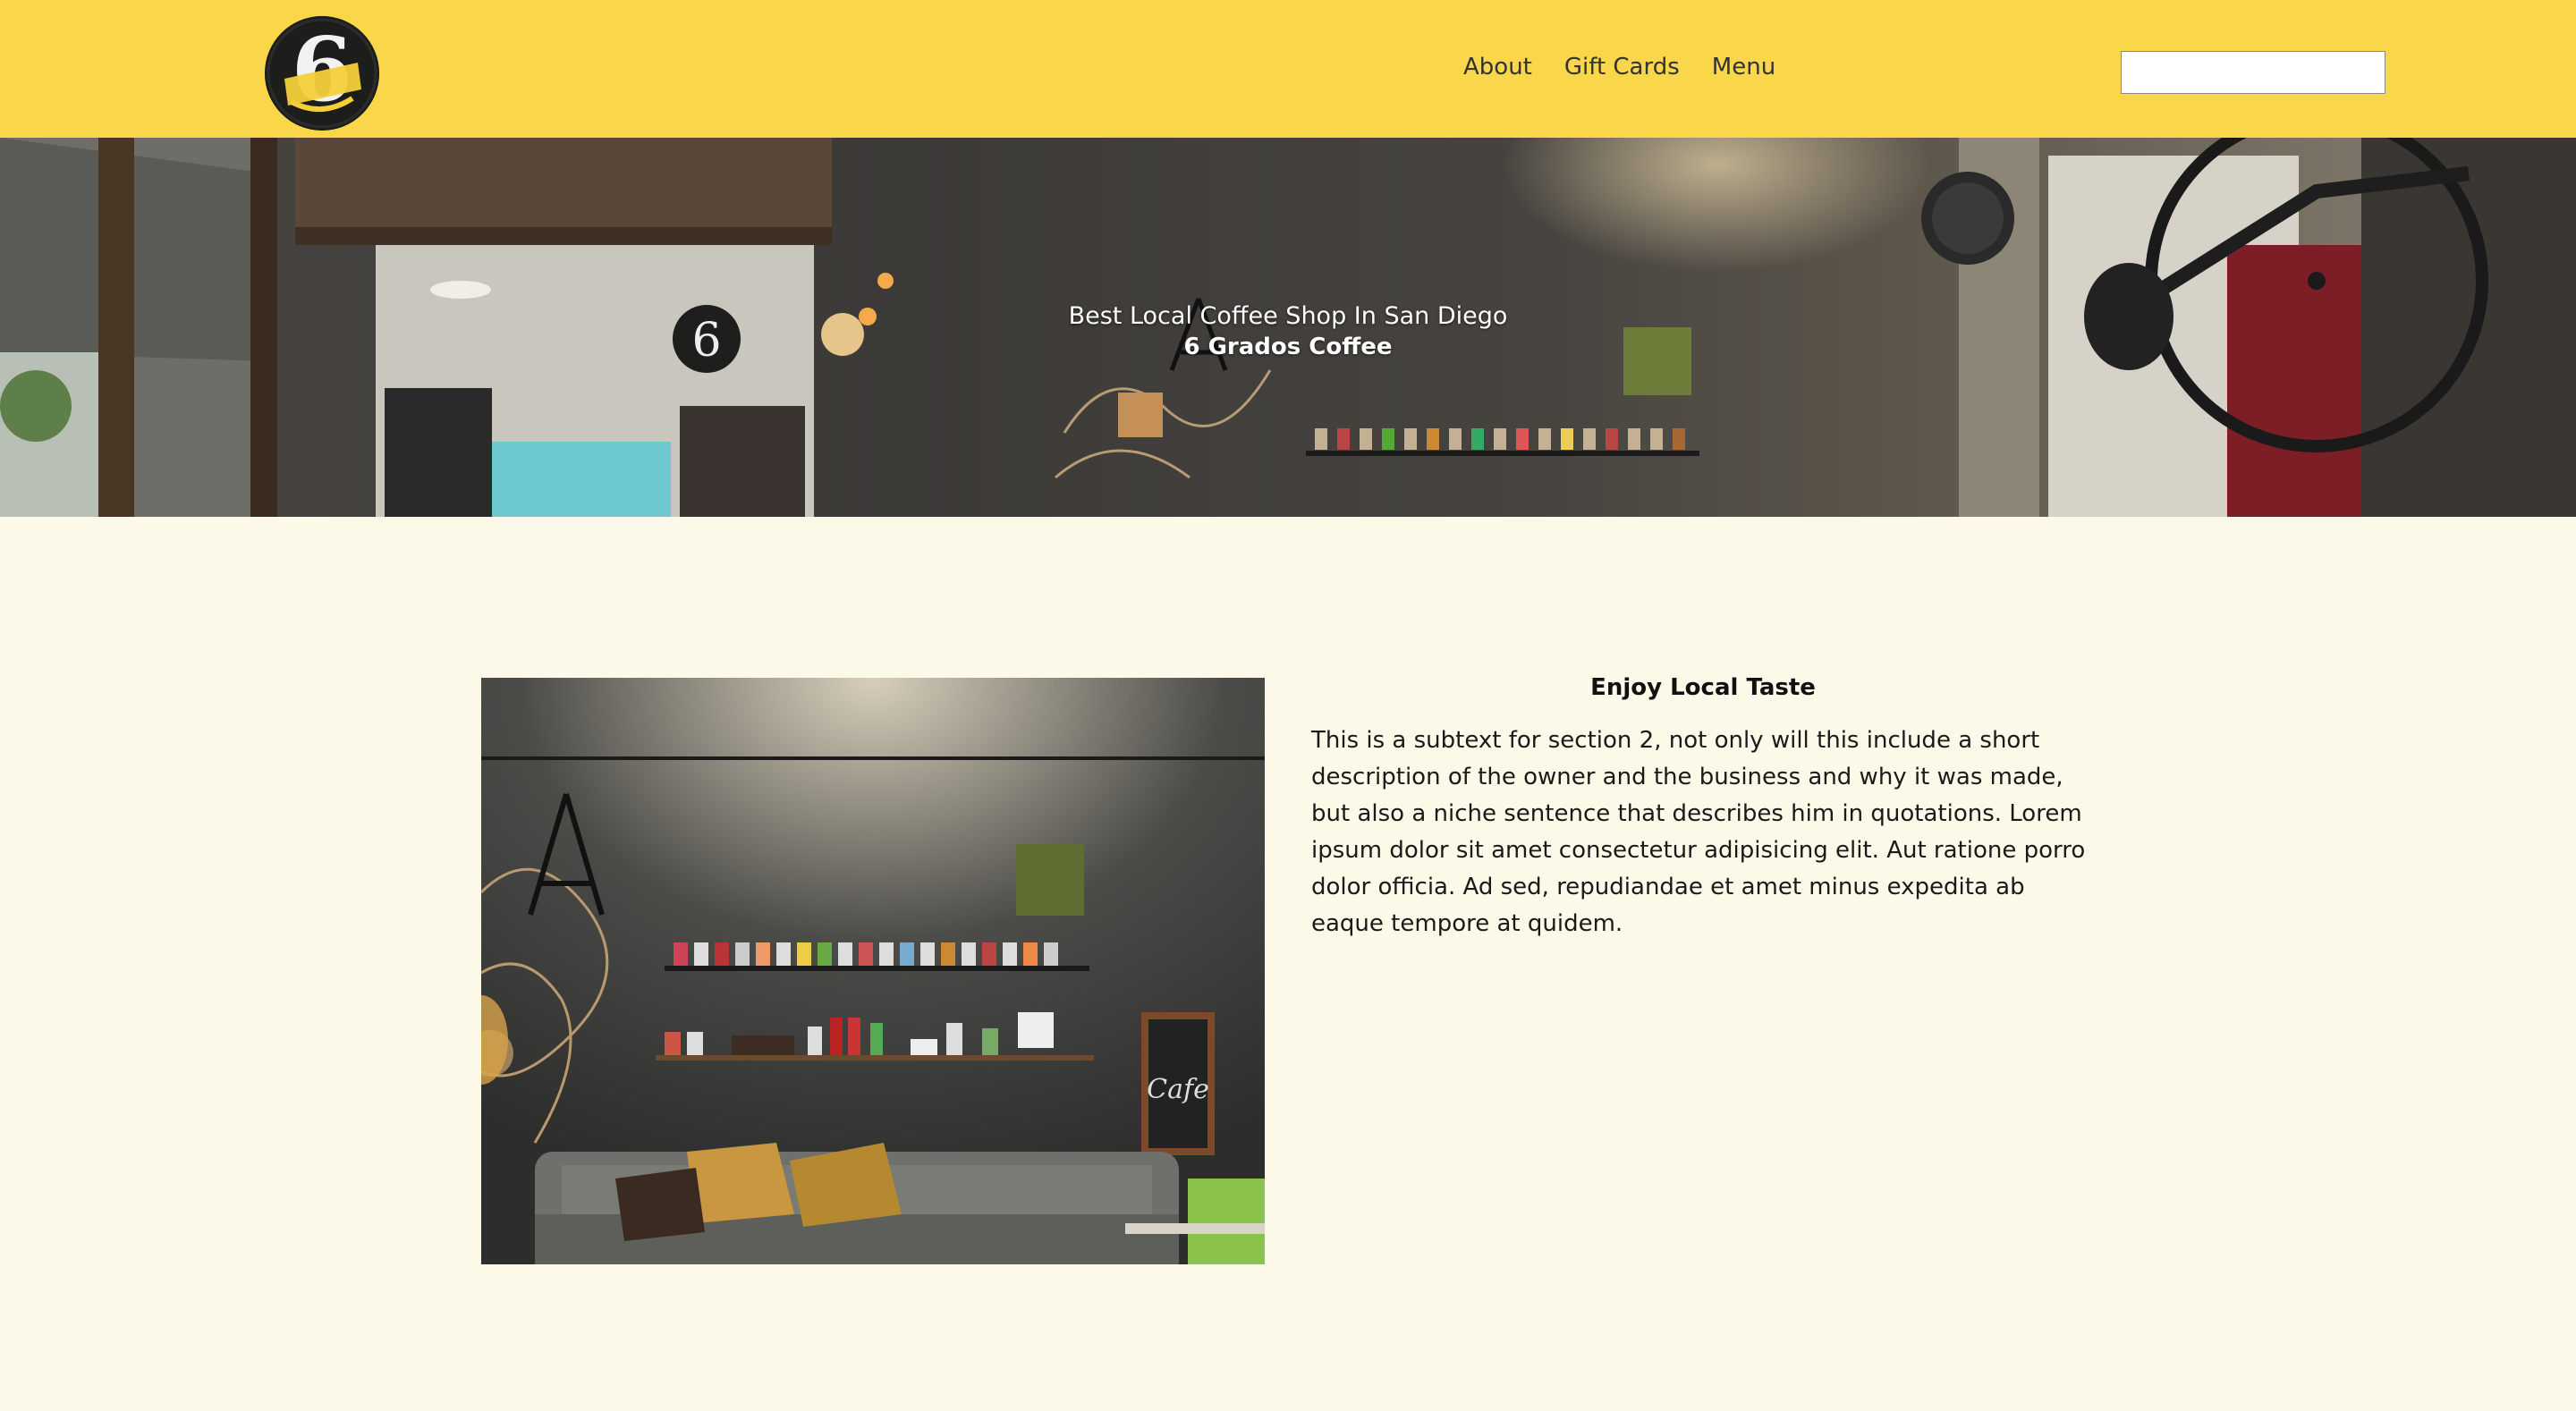 The height and width of the screenshot is (1411, 2576). I want to click on coffee-logo-icon: 6, so click(322, 74).